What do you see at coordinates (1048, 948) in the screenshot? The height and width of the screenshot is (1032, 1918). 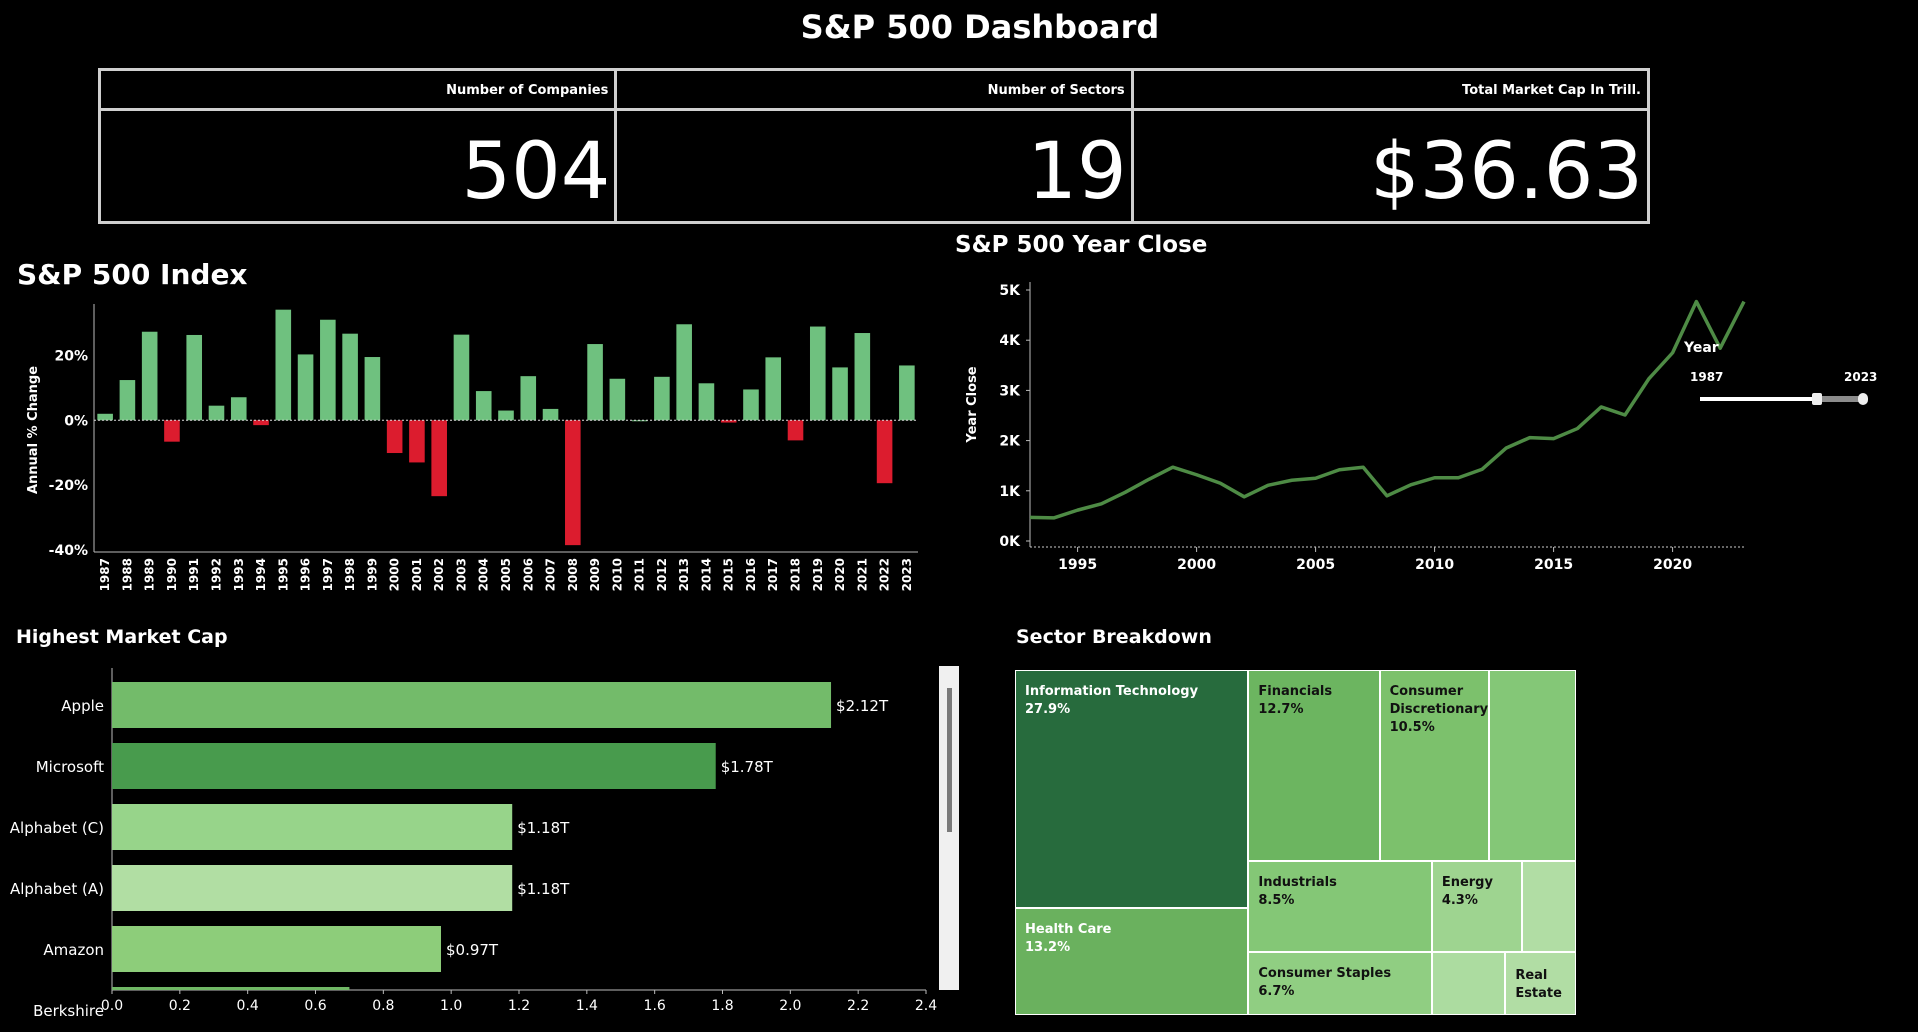 I see `sector-pct: 13.2%` at bounding box center [1048, 948].